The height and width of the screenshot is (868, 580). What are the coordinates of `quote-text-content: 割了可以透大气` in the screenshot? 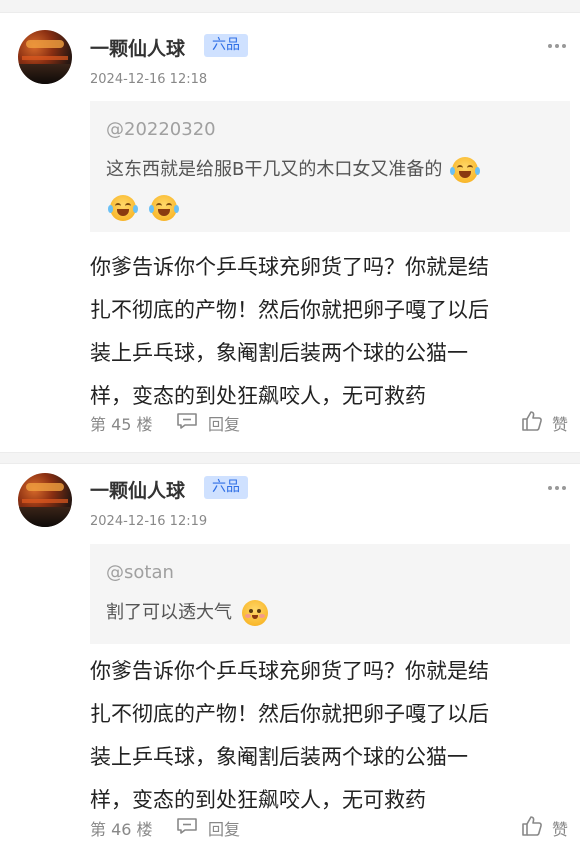 It's located at (169, 612).